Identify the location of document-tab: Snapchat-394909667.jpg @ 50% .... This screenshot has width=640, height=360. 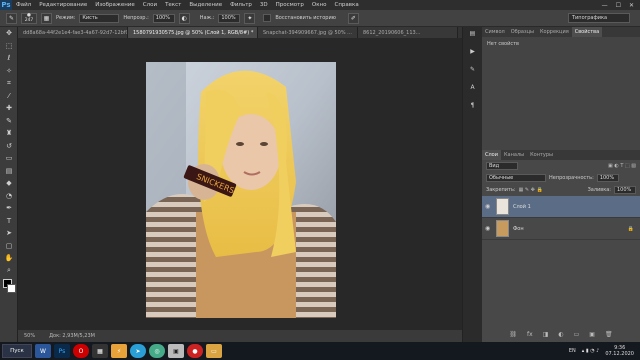
(308, 32).